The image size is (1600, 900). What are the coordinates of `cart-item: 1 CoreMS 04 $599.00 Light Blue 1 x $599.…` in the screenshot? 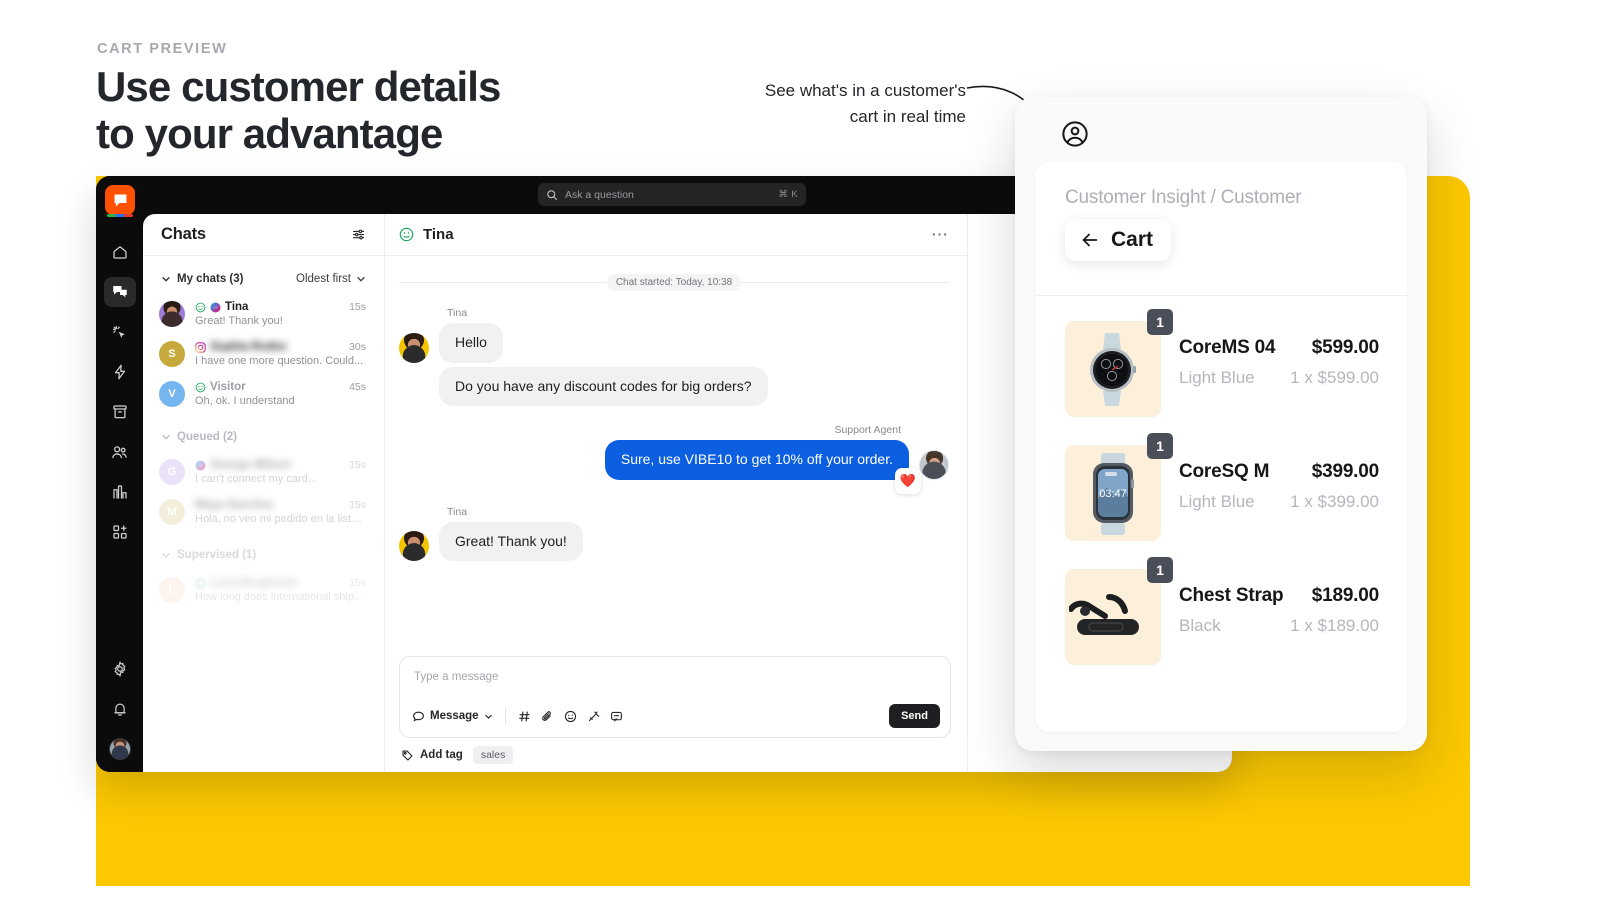 It's located at (1221, 369).